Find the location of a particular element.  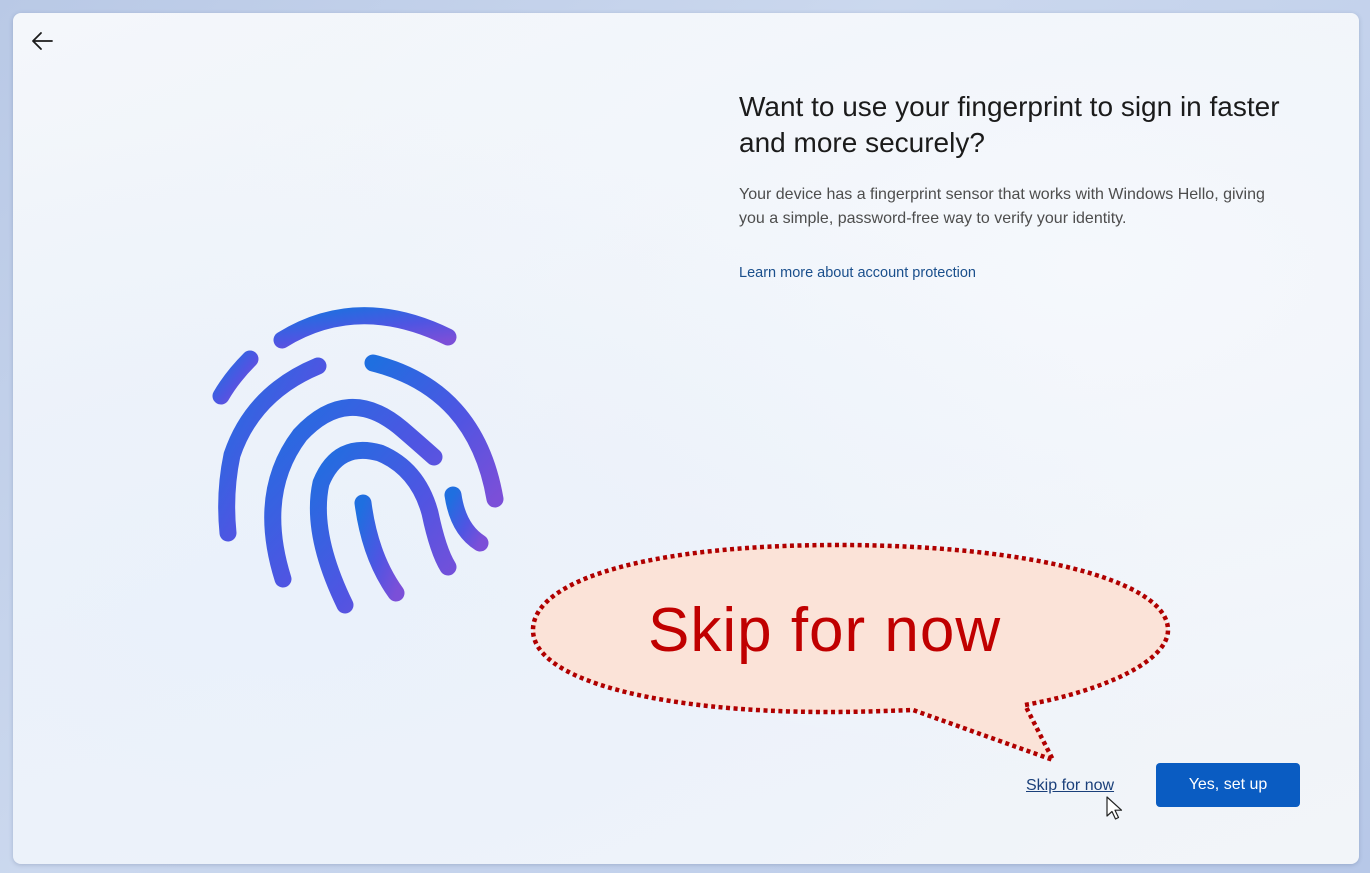

learn-more-link: Learn more about account protection is located at coordinates (857, 273).